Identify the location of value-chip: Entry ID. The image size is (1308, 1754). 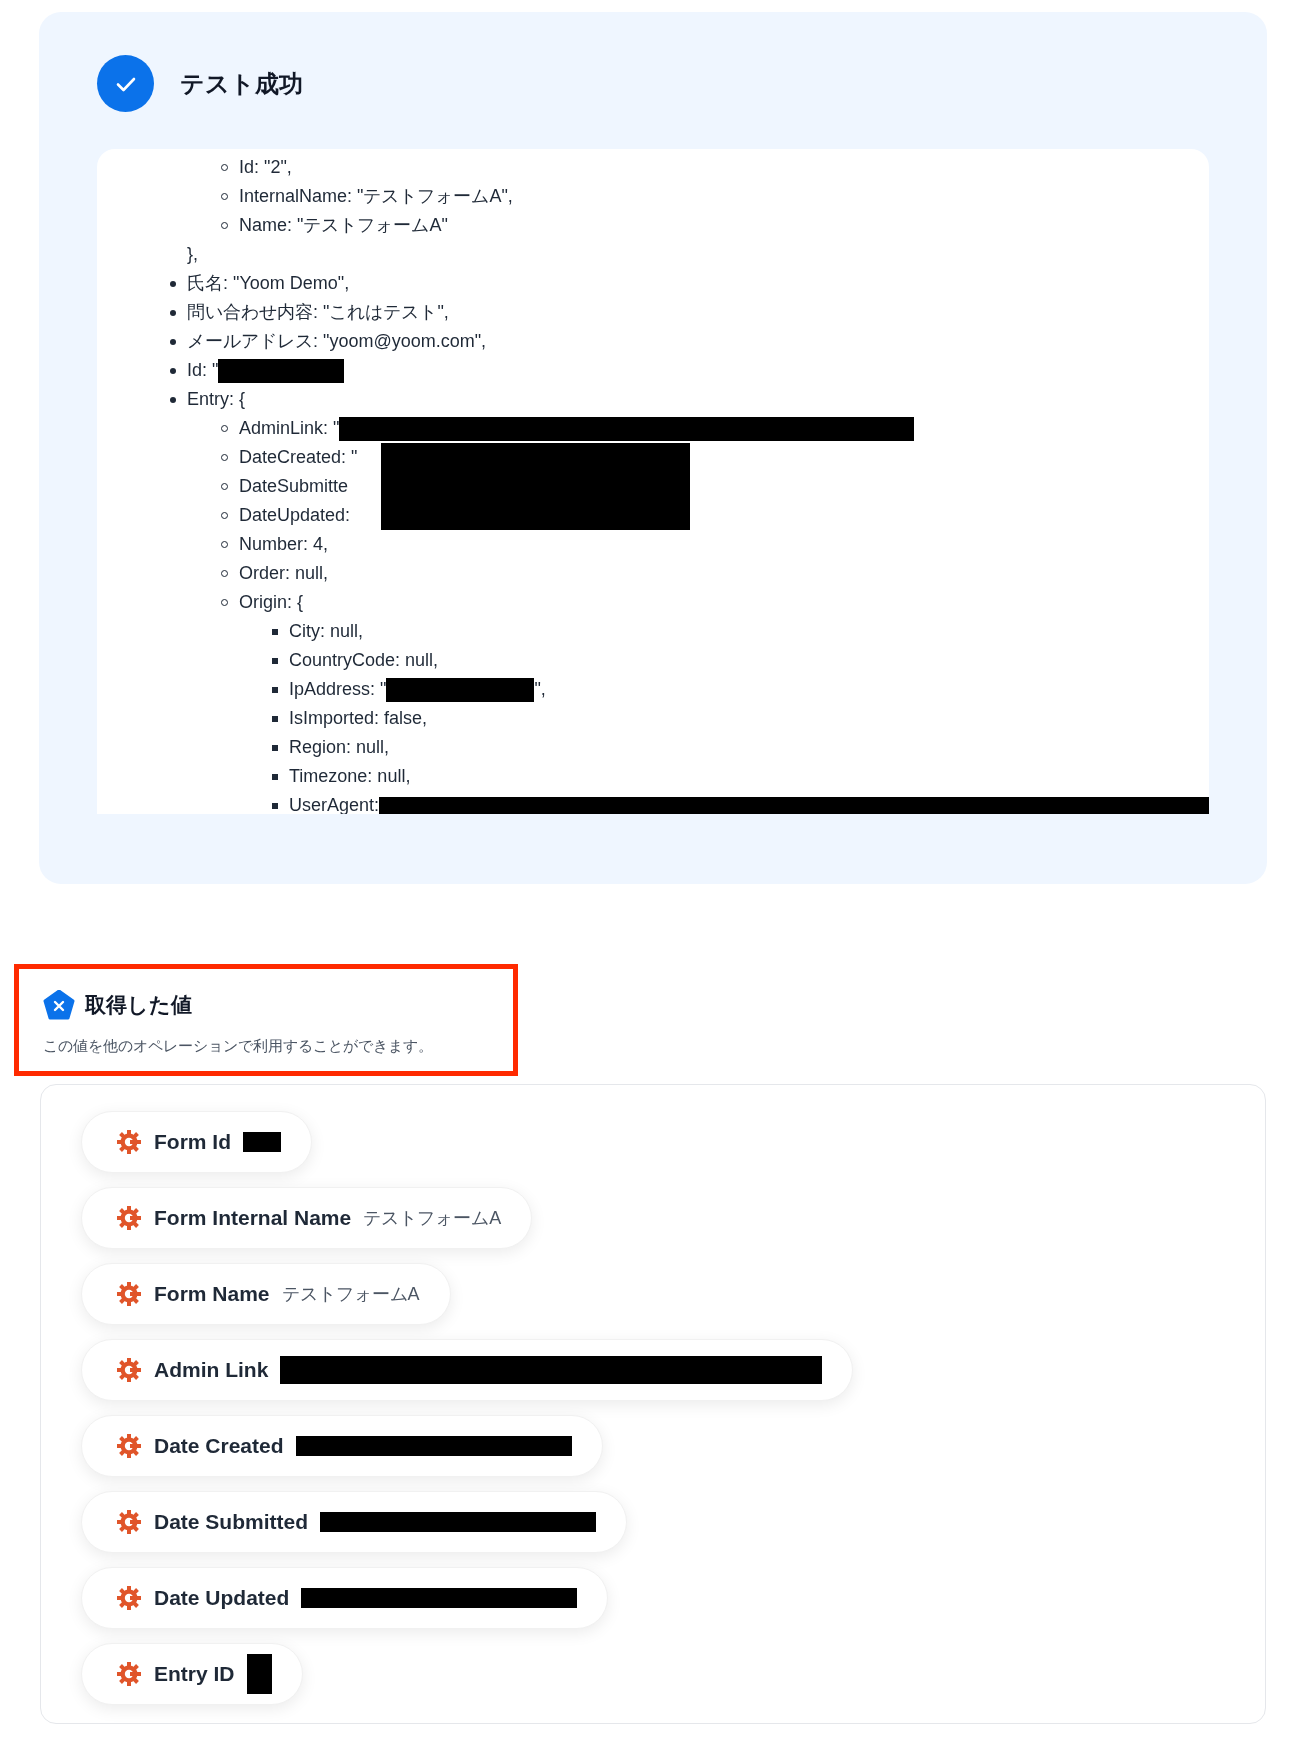
(192, 1674).